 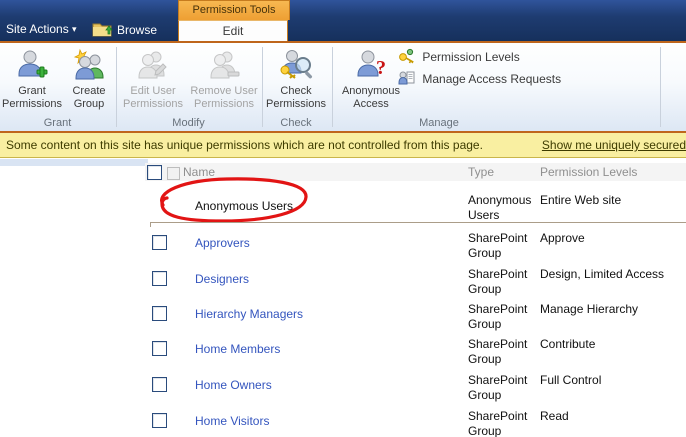 I want to click on contextual-tab-group-permission-tools: Permission Tools, so click(x=234, y=10).